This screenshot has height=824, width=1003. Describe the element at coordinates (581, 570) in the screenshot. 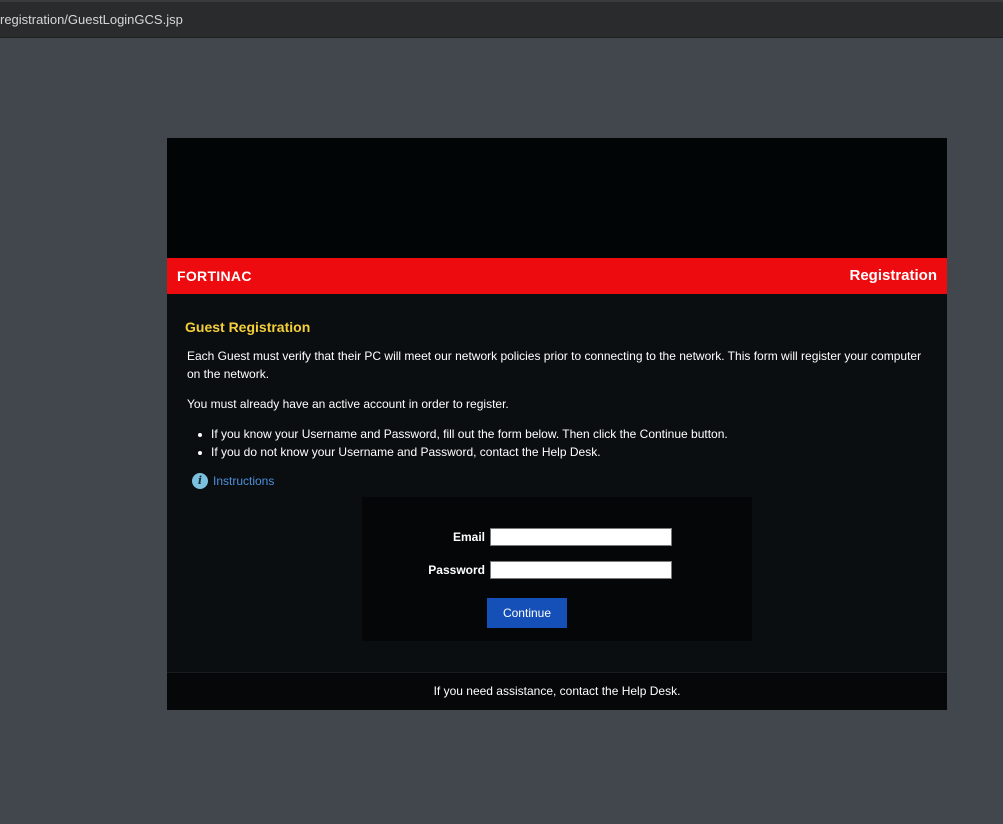

I see `password-field` at that location.